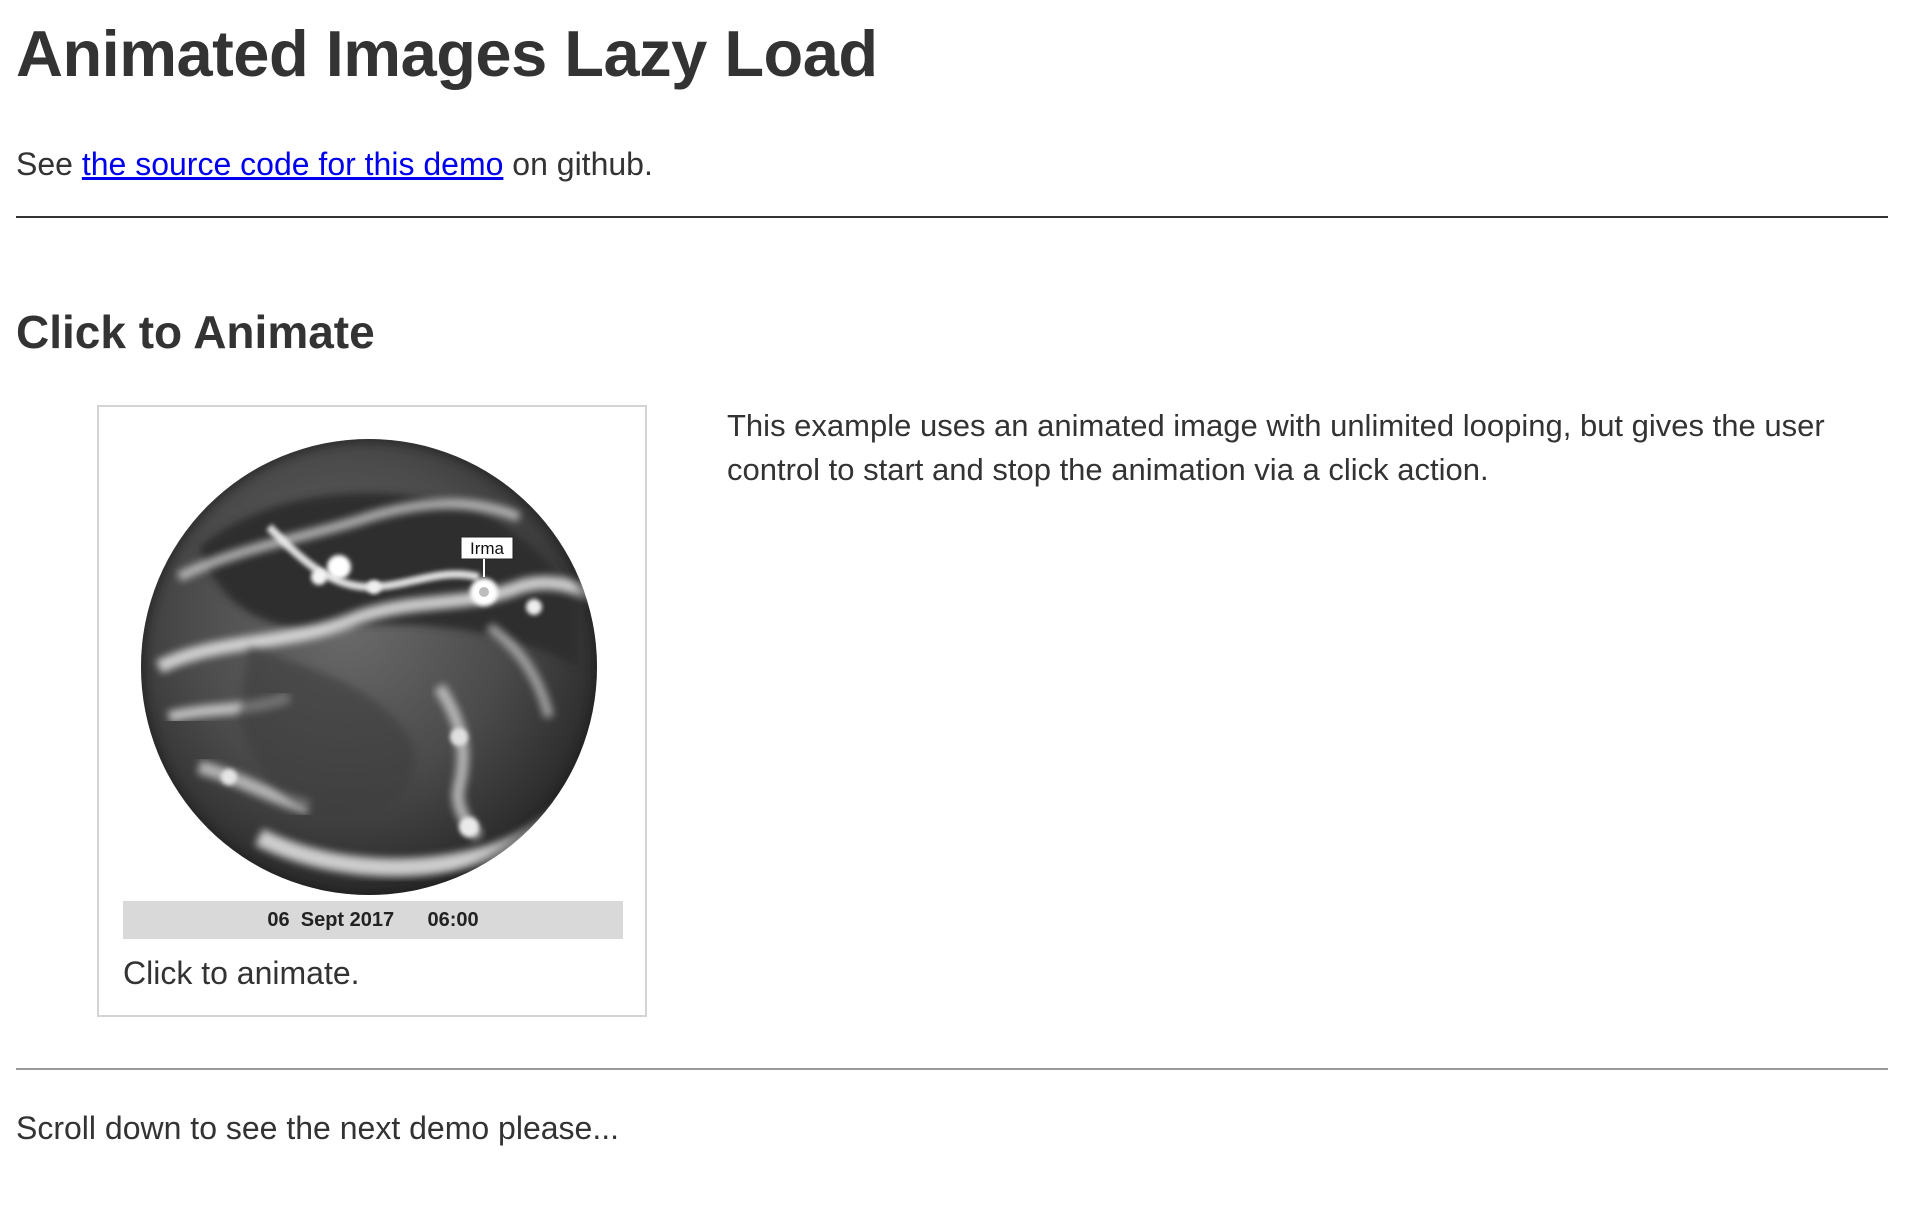 This screenshot has height=1206, width=1912. What do you see at coordinates (578, 164) in the screenshot?
I see `intro-suffix: on github.` at bounding box center [578, 164].